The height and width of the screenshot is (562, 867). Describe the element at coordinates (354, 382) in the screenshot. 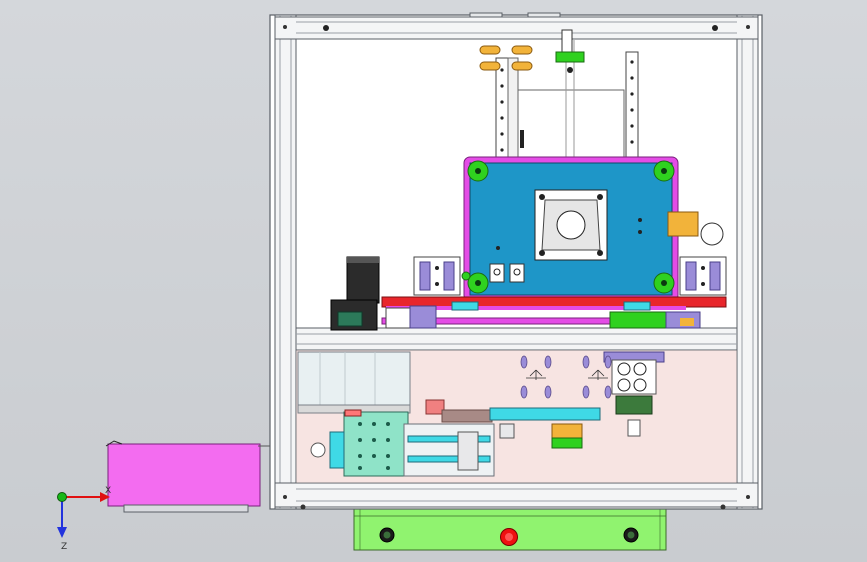

I see `roller-drum` at that location.